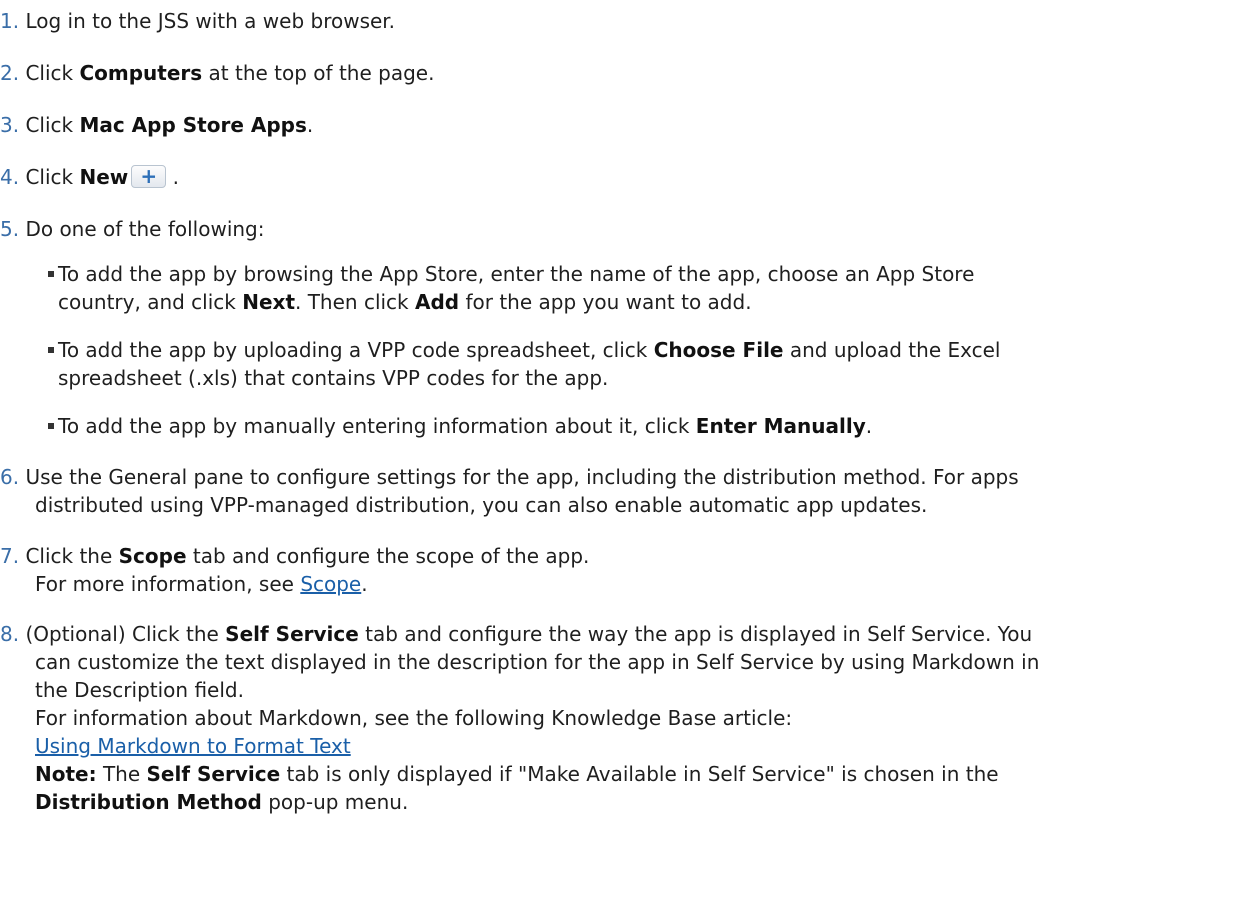 The image size is (1259, 919). I want to click on step-number: 6., so click(10, 477).